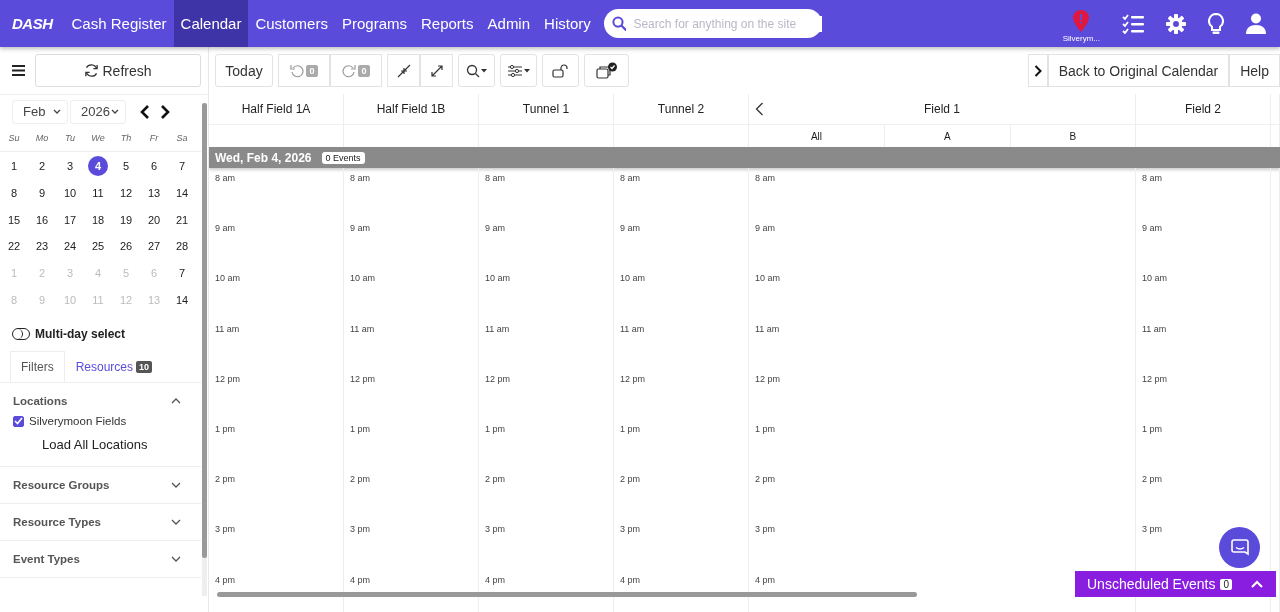  I want to click on tab: Resources 10, so click(114, 367).